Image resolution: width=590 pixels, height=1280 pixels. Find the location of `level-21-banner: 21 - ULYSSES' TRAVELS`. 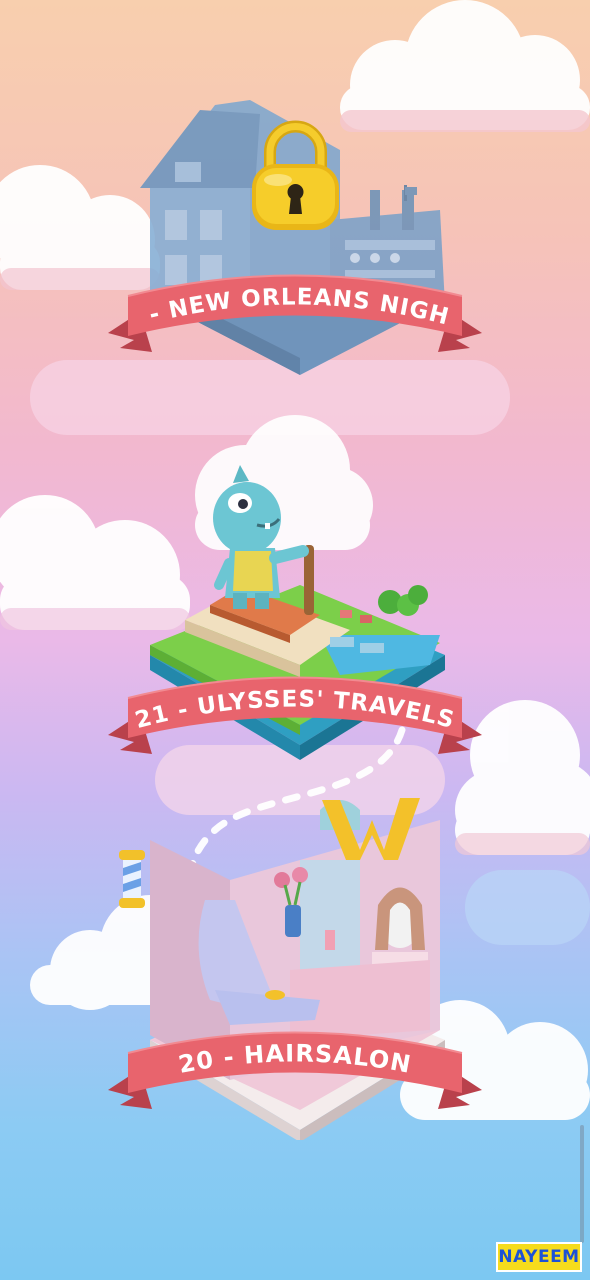

level-21-banner: 21 - ULYSSES' TRAVELS is located at coordinates (295, 715).